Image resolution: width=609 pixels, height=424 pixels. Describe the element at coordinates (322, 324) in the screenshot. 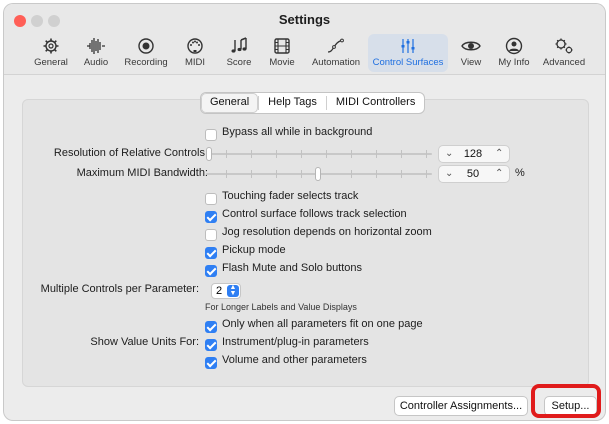

I see `fit-one-page-label: Only when all parameters fit on one page` at that location.